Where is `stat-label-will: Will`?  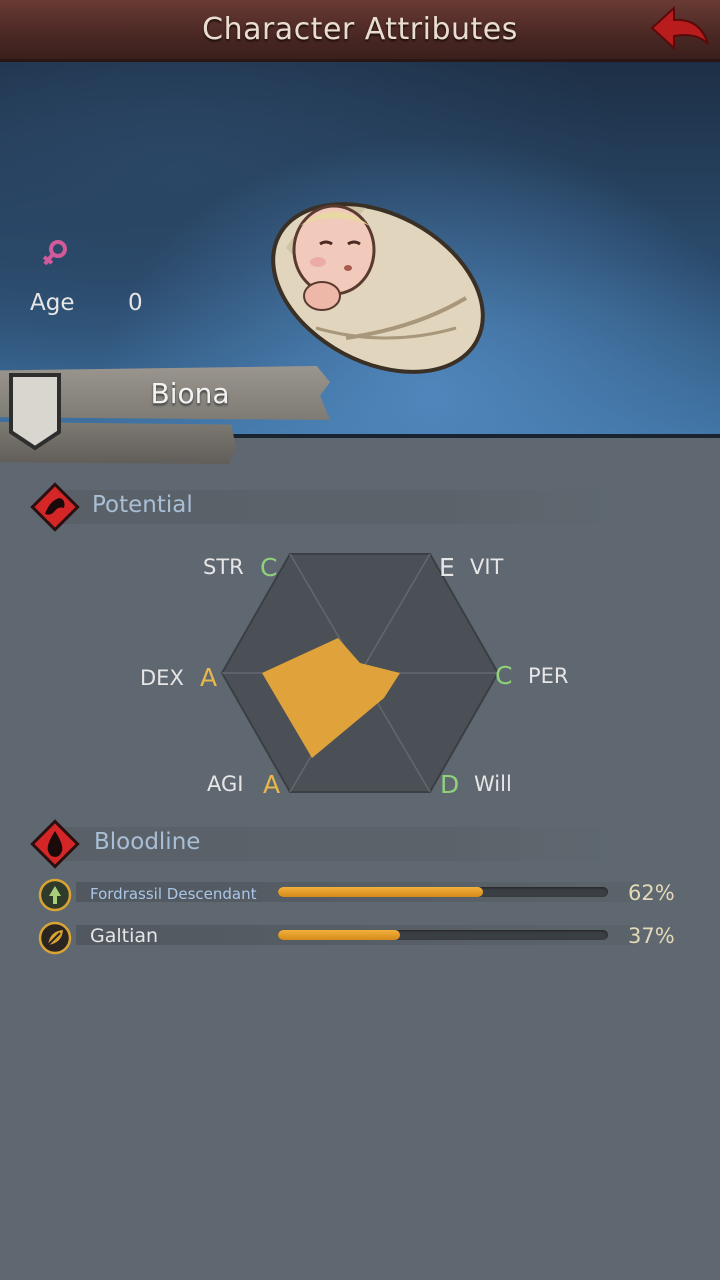
stat-label-will: Will is located at coordinates (493, 784).